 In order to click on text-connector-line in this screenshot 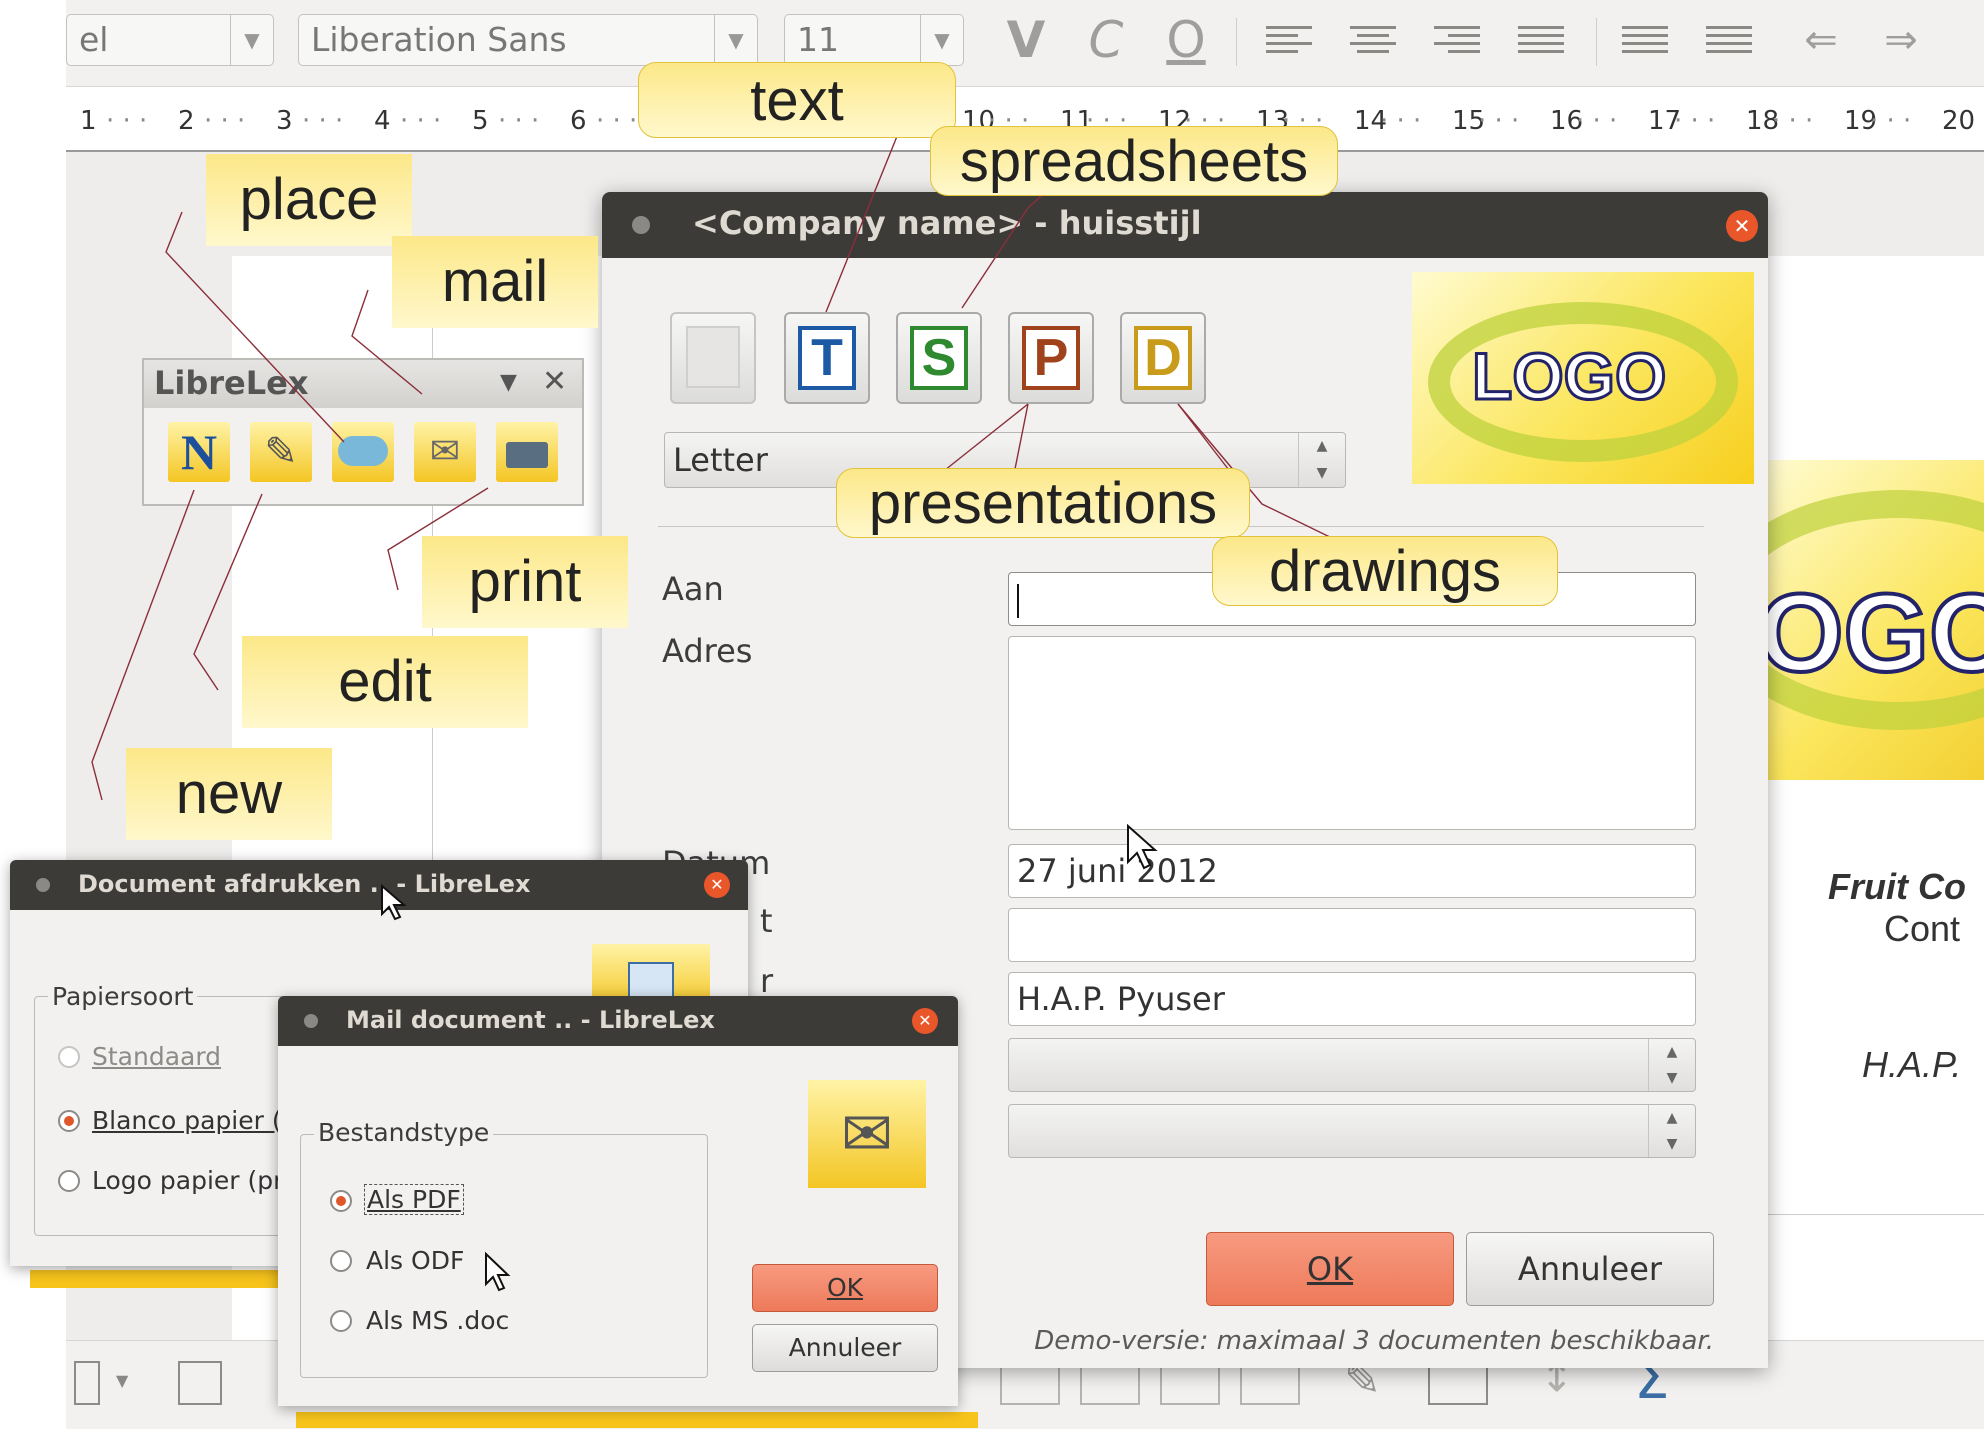, I will do `click(866, 213)`.